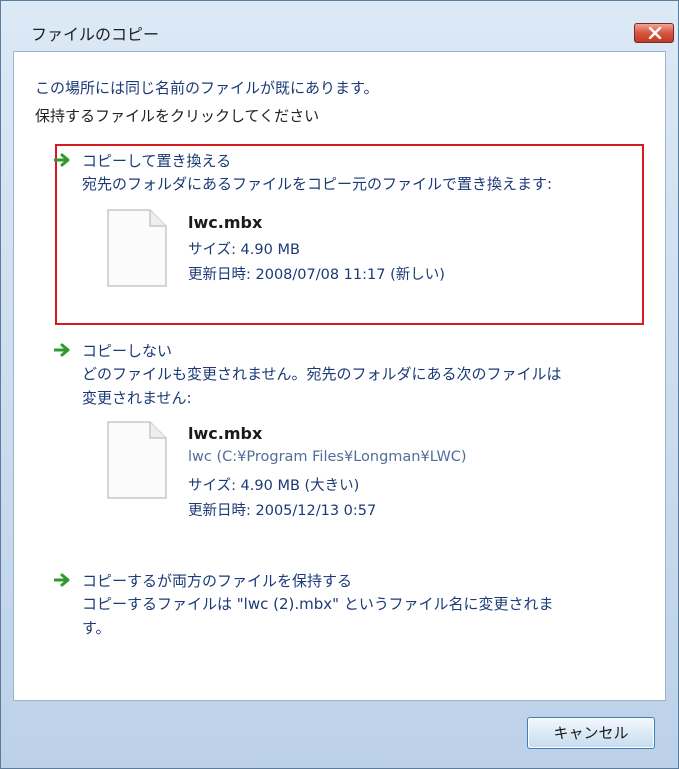 The width and height of the screenshot is (679, 769). Describe the element at coordinates (177, 116) in the screenshot. I see `intro-instruction: 保持するファイルをクリックしてください` at that location.